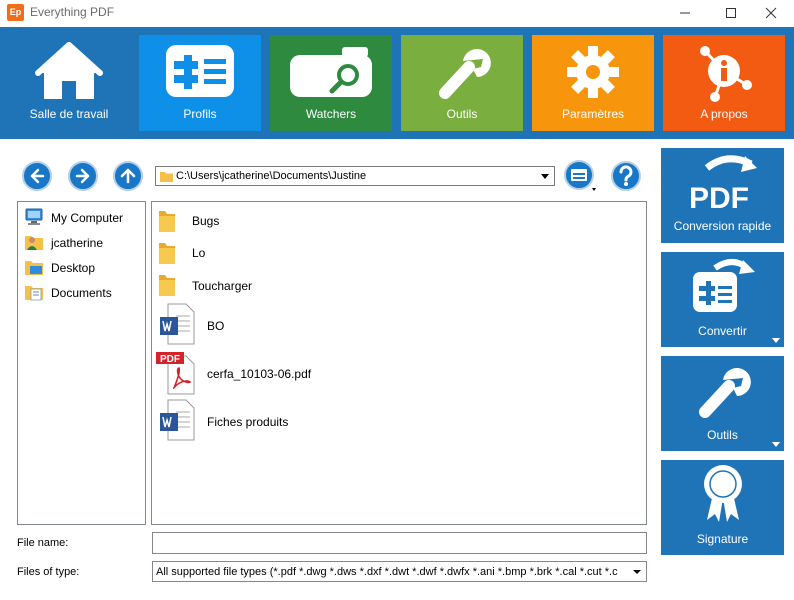  Describe the element at coordinates (724, 285) in the screenshot. I see `convert-icon` at that location.